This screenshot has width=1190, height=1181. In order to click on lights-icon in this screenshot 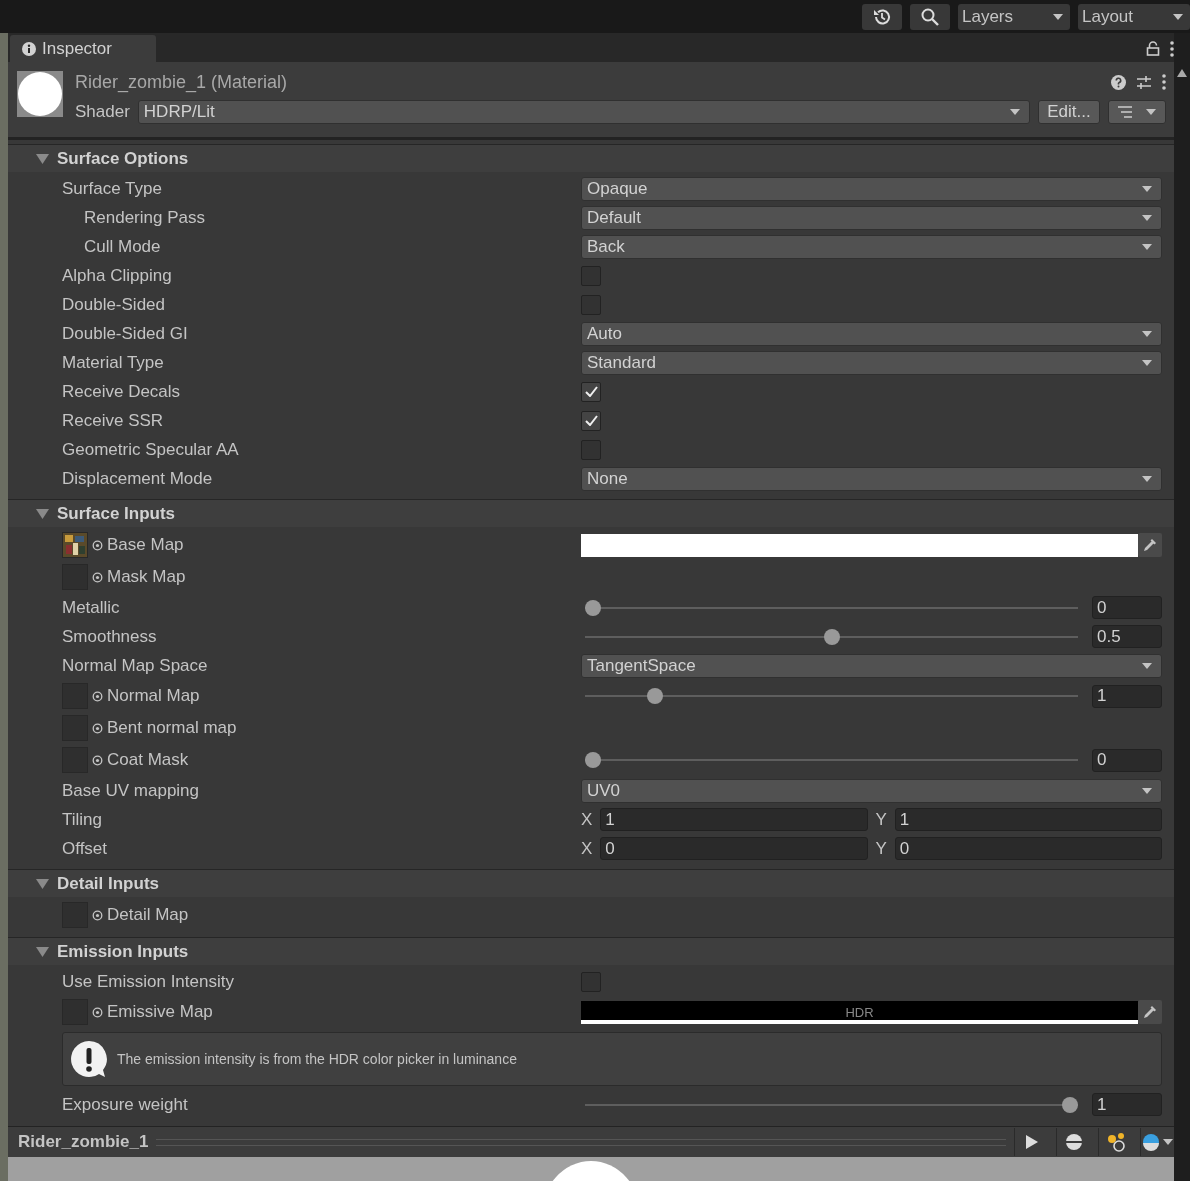, I will do `click(1115, 1142)`.